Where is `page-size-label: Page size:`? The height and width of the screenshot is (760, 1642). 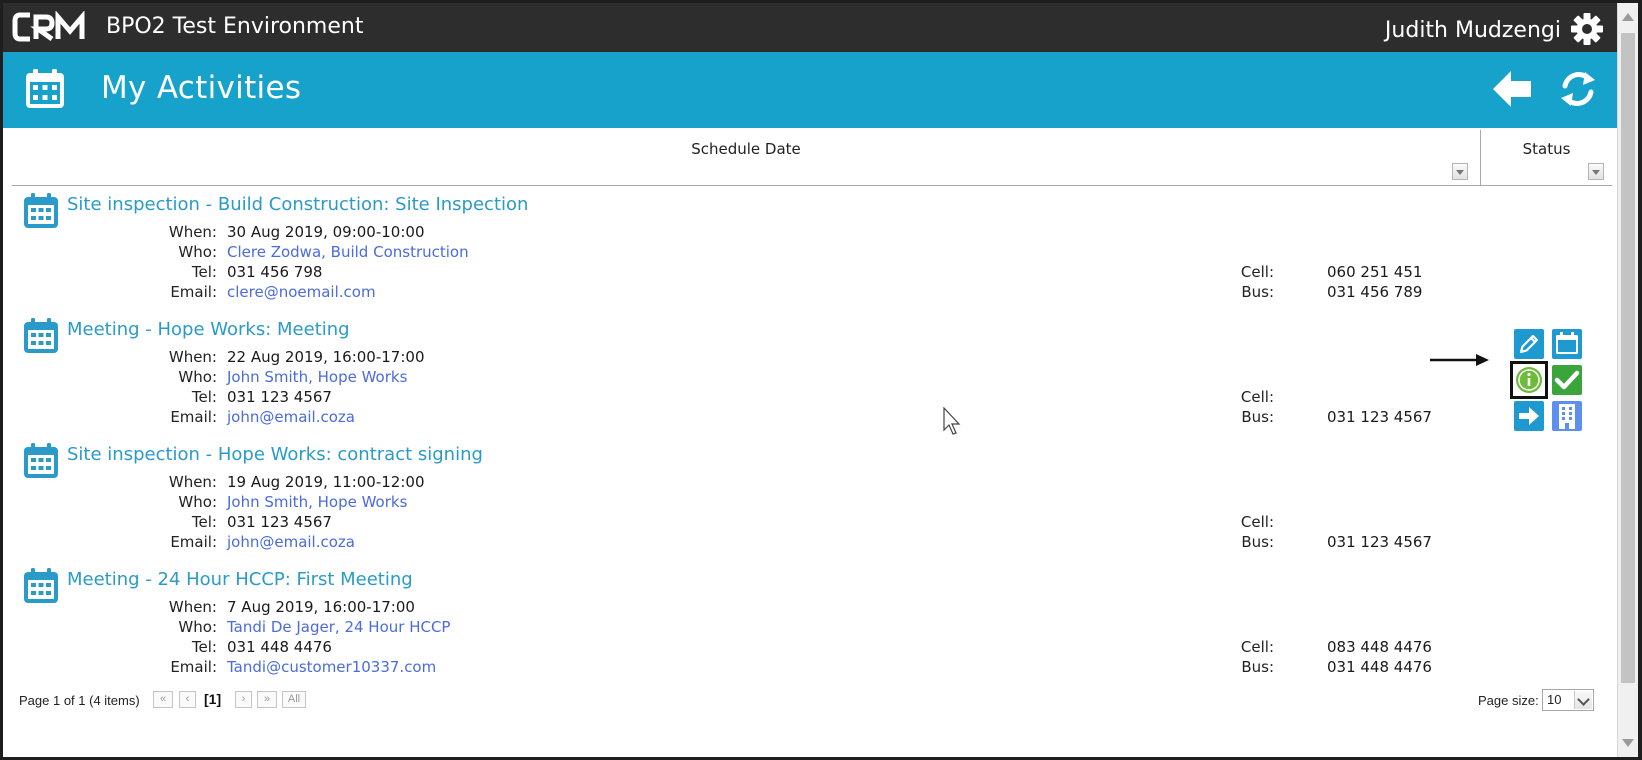 page-size-label: Page size: is located at coordinates (1508, 700).